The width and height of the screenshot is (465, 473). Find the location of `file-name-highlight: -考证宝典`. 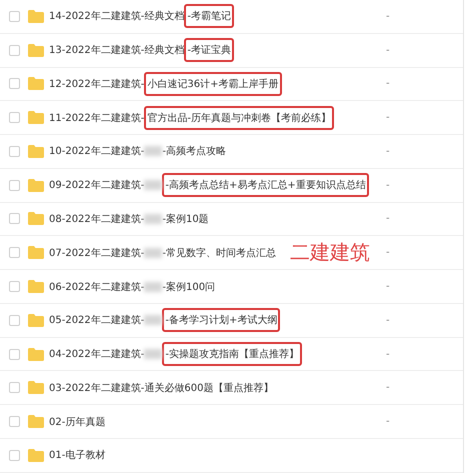

file-name-highlight: -考证宝典 is located at coordinates (209, 50).